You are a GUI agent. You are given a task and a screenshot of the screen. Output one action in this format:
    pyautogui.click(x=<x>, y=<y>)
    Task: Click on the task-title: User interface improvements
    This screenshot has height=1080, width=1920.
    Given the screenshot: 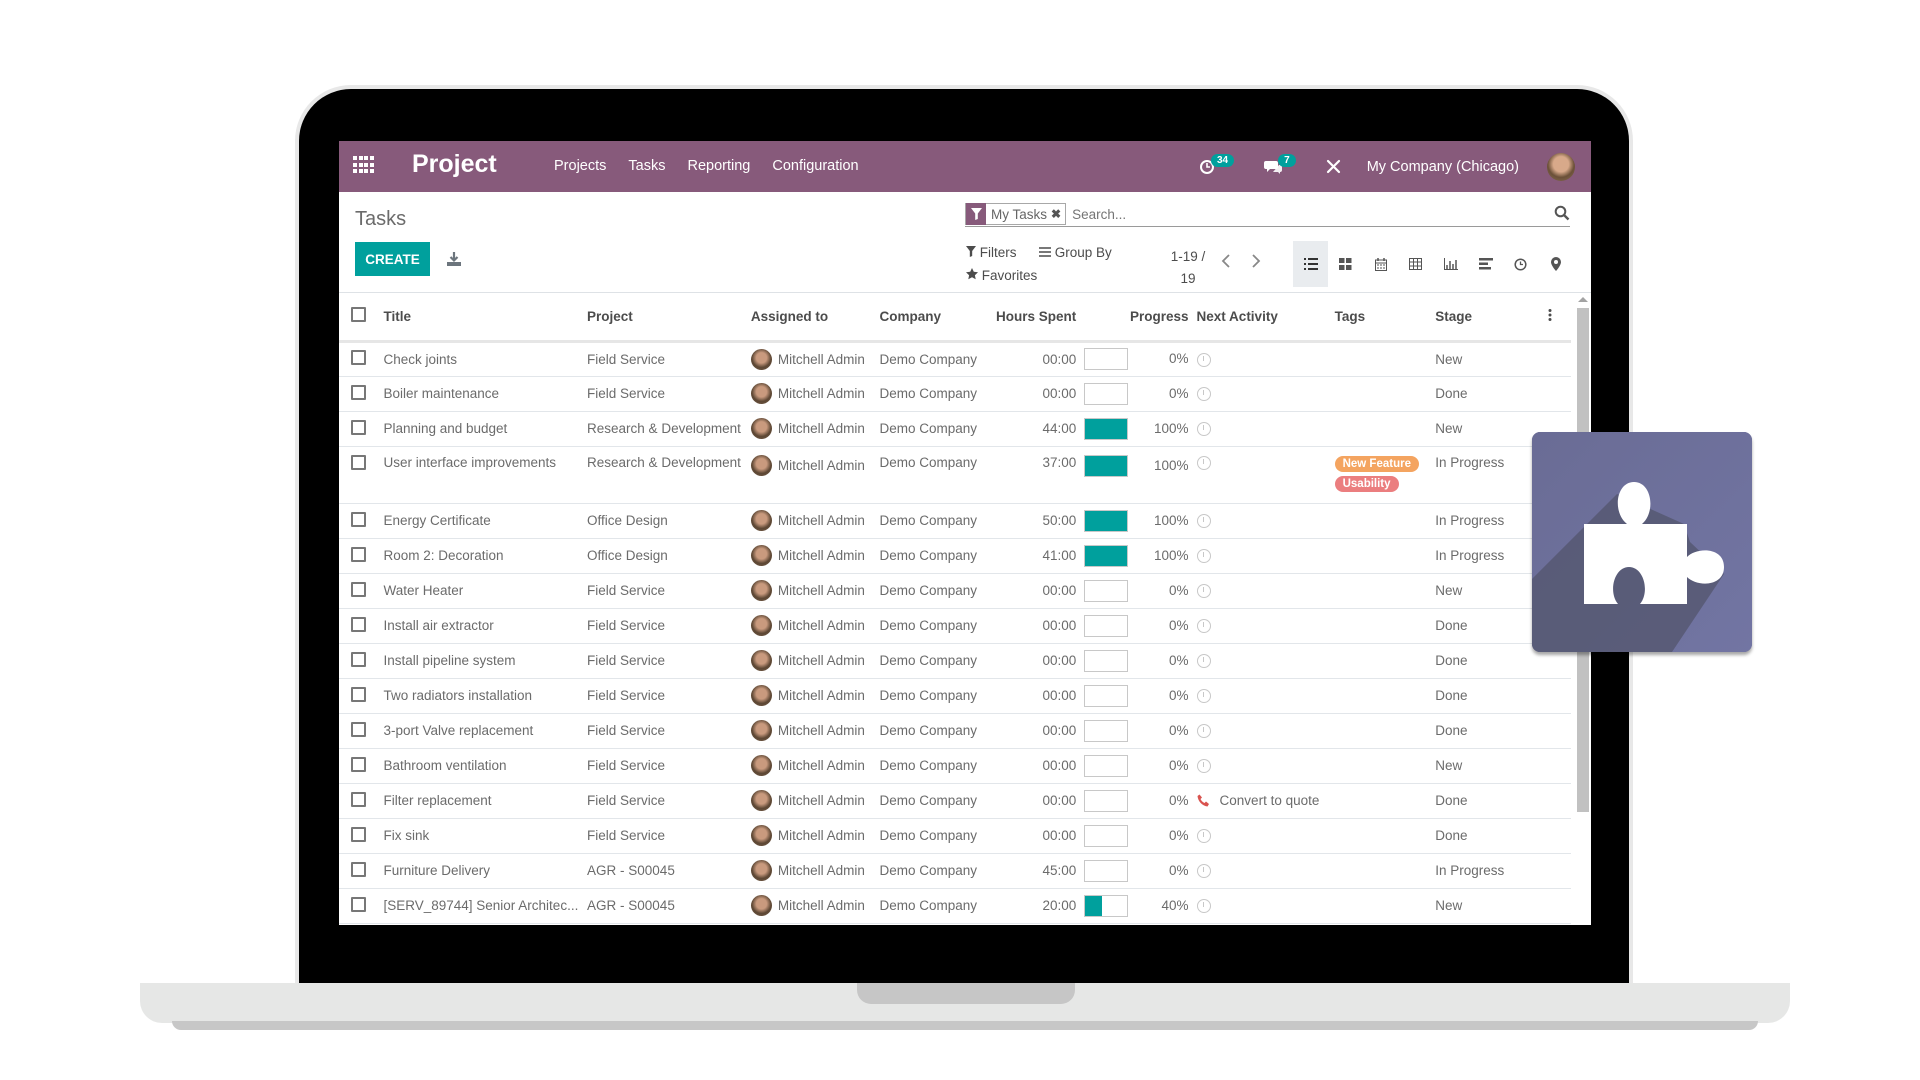 What is the action you would take?
    pyautogui.click(x=485, y=475)
    